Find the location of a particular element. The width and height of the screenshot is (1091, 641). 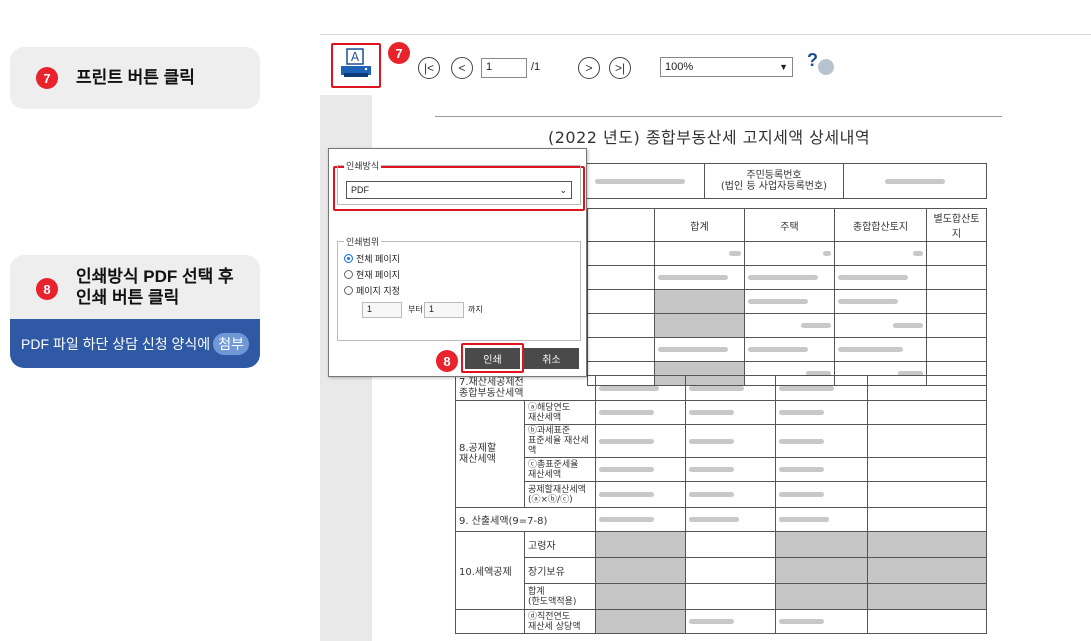

print-method-value: PDF is located at coordinates (360, 190).